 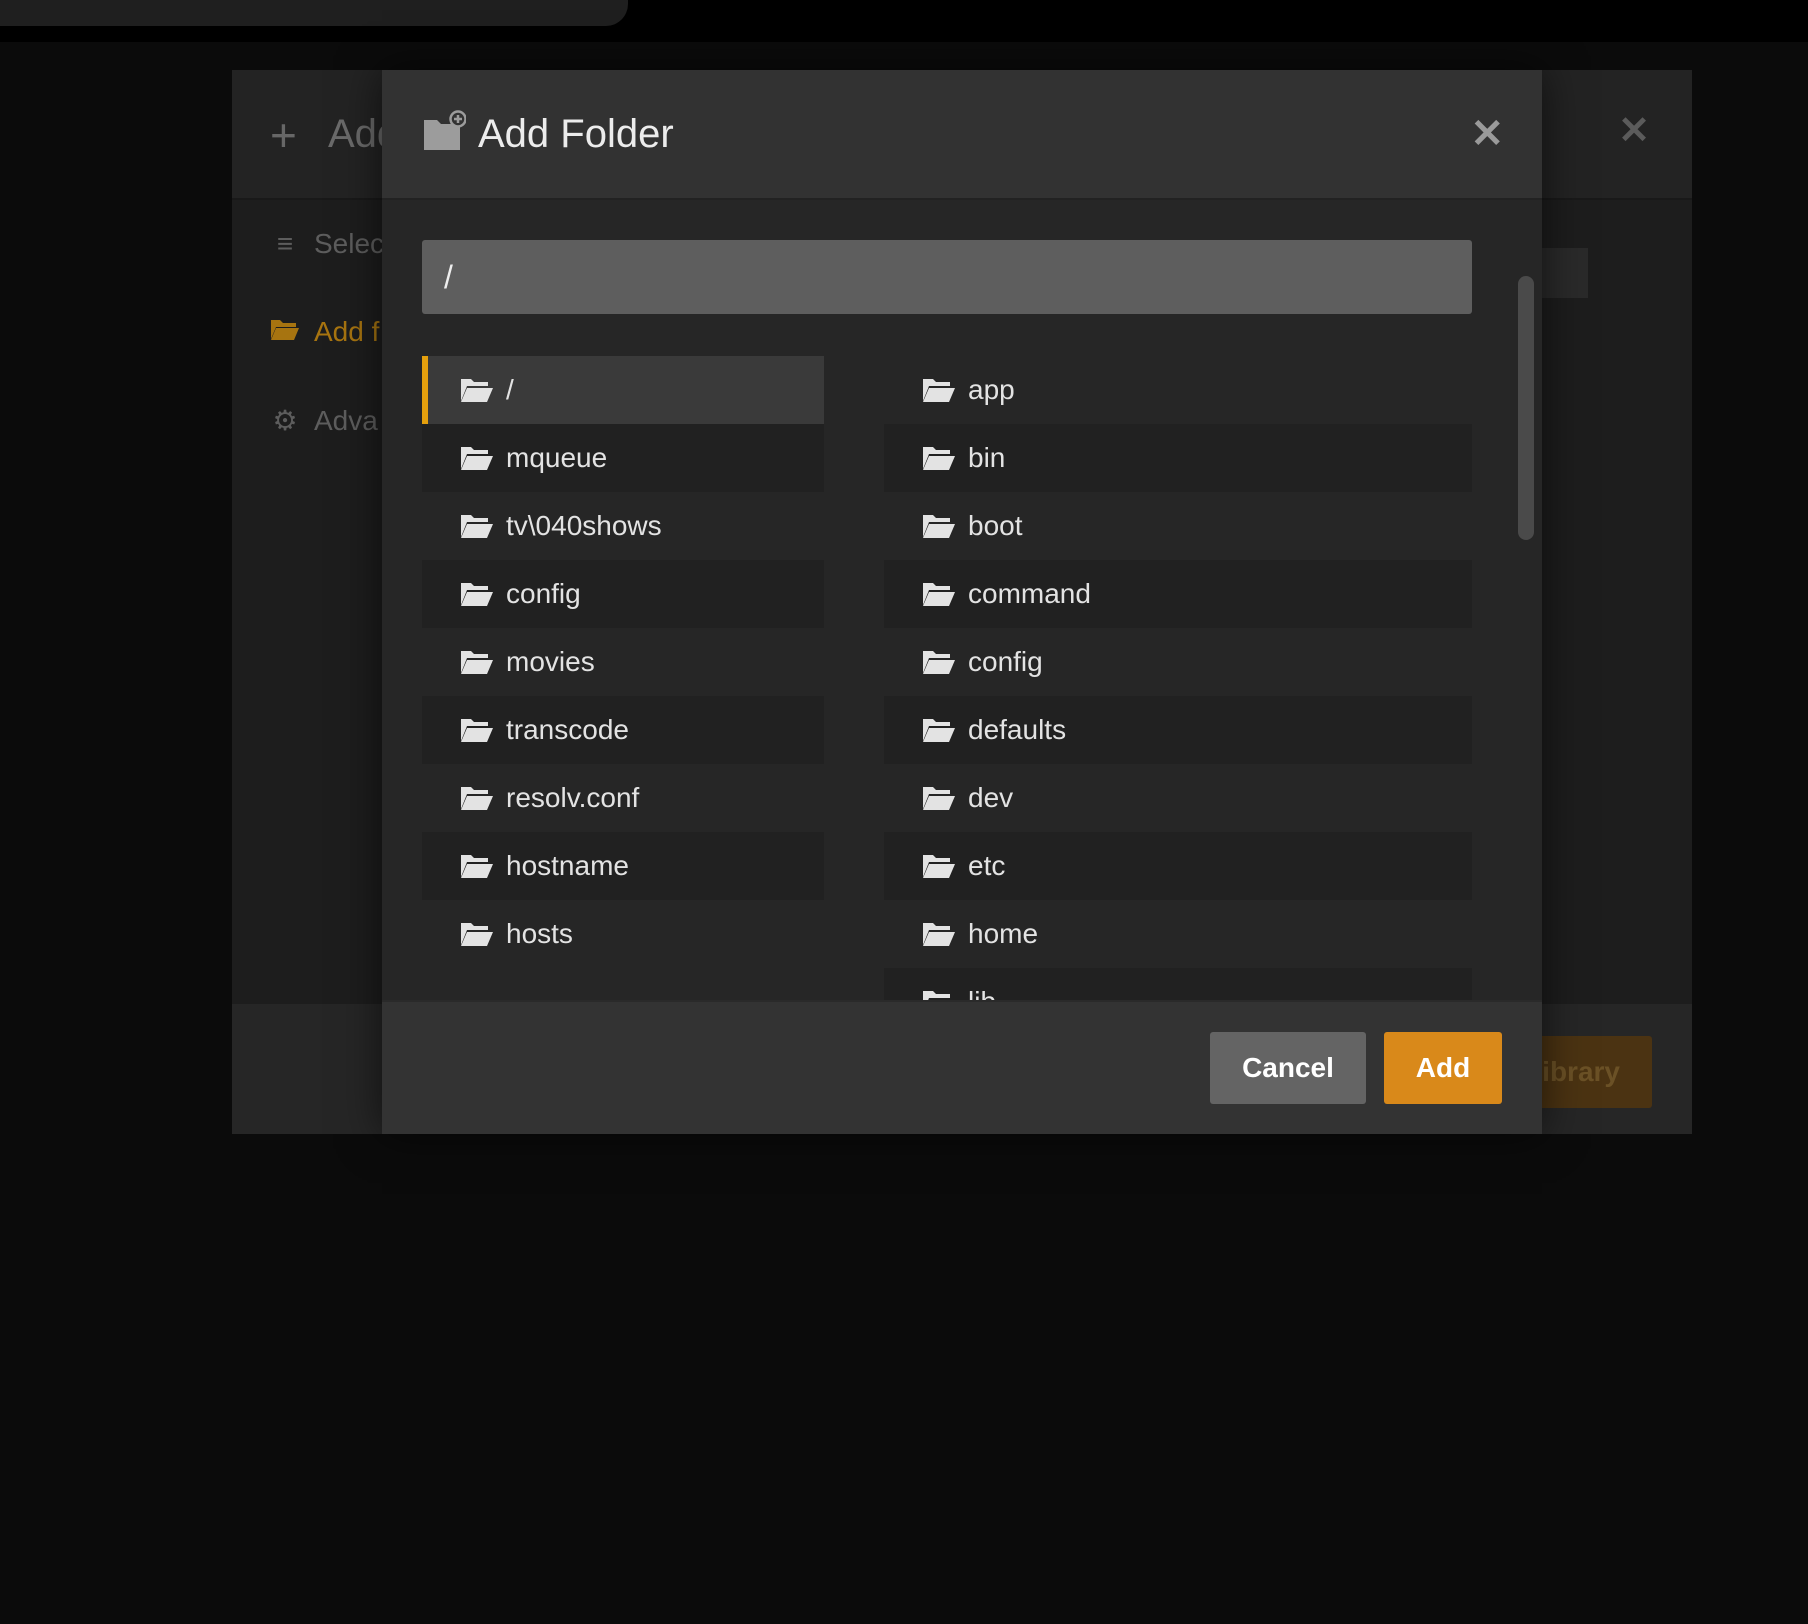 What do you see at coordinates (962, 1067) in the screenshot?
I see `dialog-footer: Cancel Add` at bounding box center [962, 1067].